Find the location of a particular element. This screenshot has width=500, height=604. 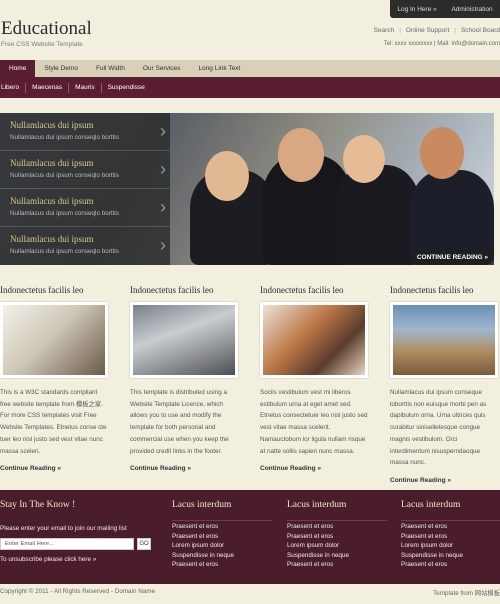

online-support-link: Online Support is located at coordinates (427, 30).